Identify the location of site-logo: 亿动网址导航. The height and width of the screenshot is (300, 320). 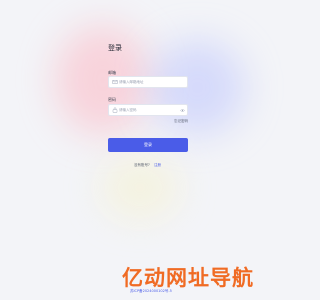
(212, 276).